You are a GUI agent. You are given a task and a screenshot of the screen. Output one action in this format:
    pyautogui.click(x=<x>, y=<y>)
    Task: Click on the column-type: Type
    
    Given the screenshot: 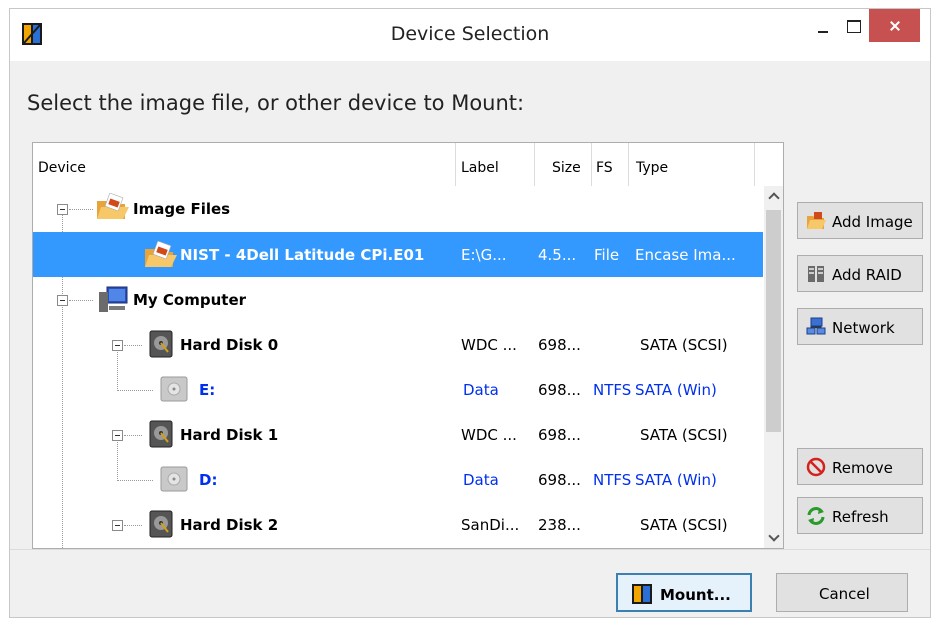 What is the action you would take?
    pyautogui.click(x=652, y=168)
    